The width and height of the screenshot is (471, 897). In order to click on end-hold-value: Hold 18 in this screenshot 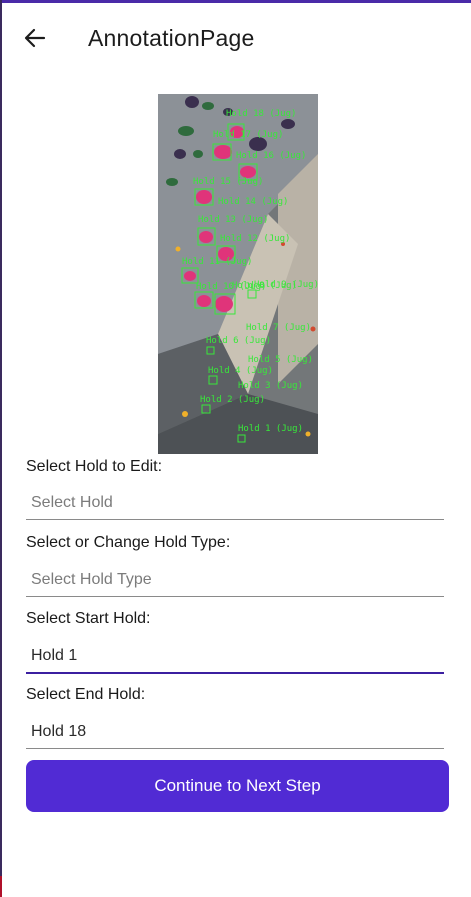, I will do `click(59, 731)`.